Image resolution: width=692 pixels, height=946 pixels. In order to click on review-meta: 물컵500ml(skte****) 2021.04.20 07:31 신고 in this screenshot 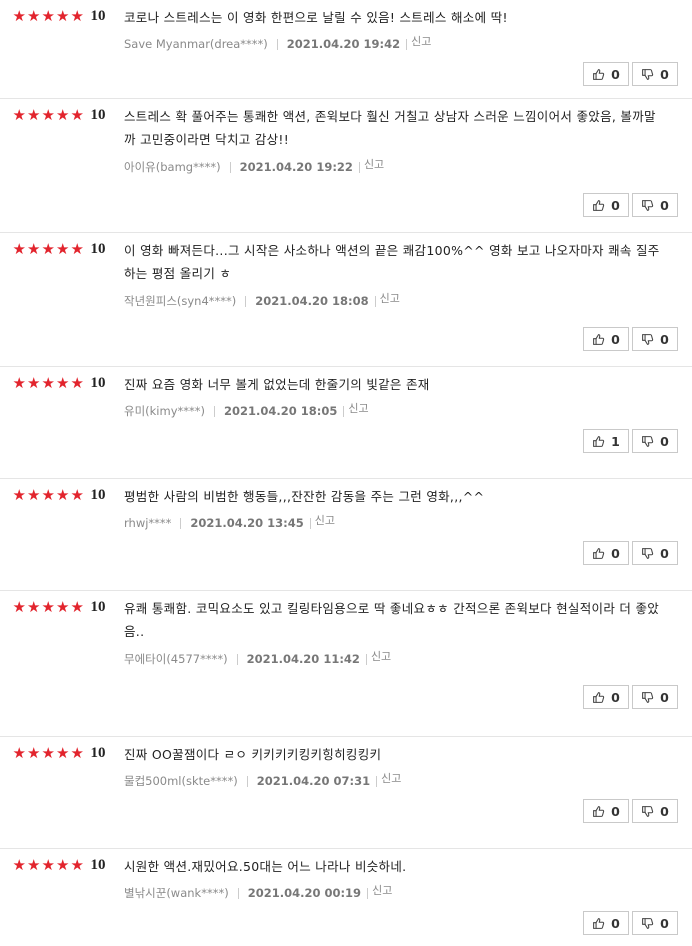, I will do `click(262, 779)`.